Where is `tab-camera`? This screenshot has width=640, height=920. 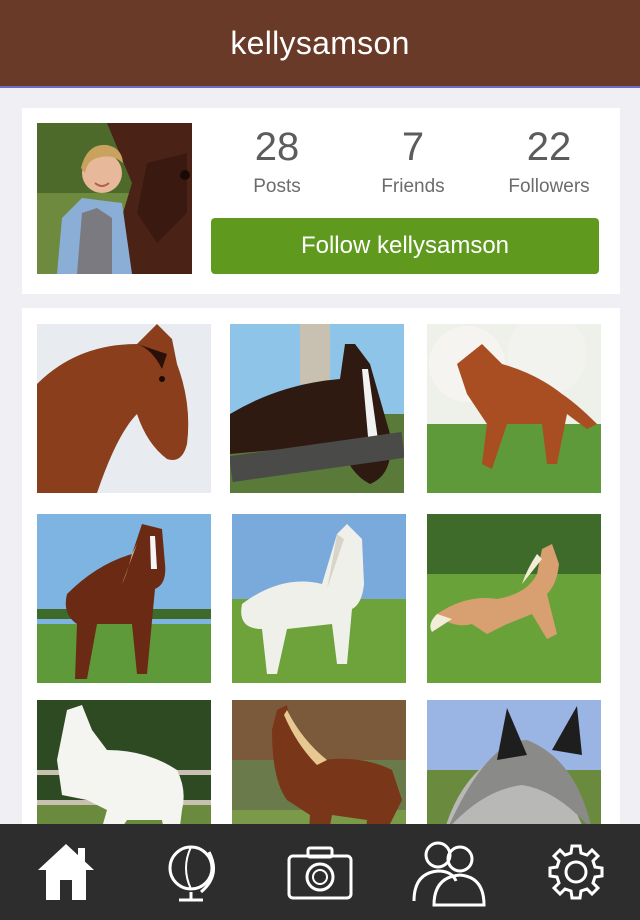 tab-camera is located at coordinates (320, 872).